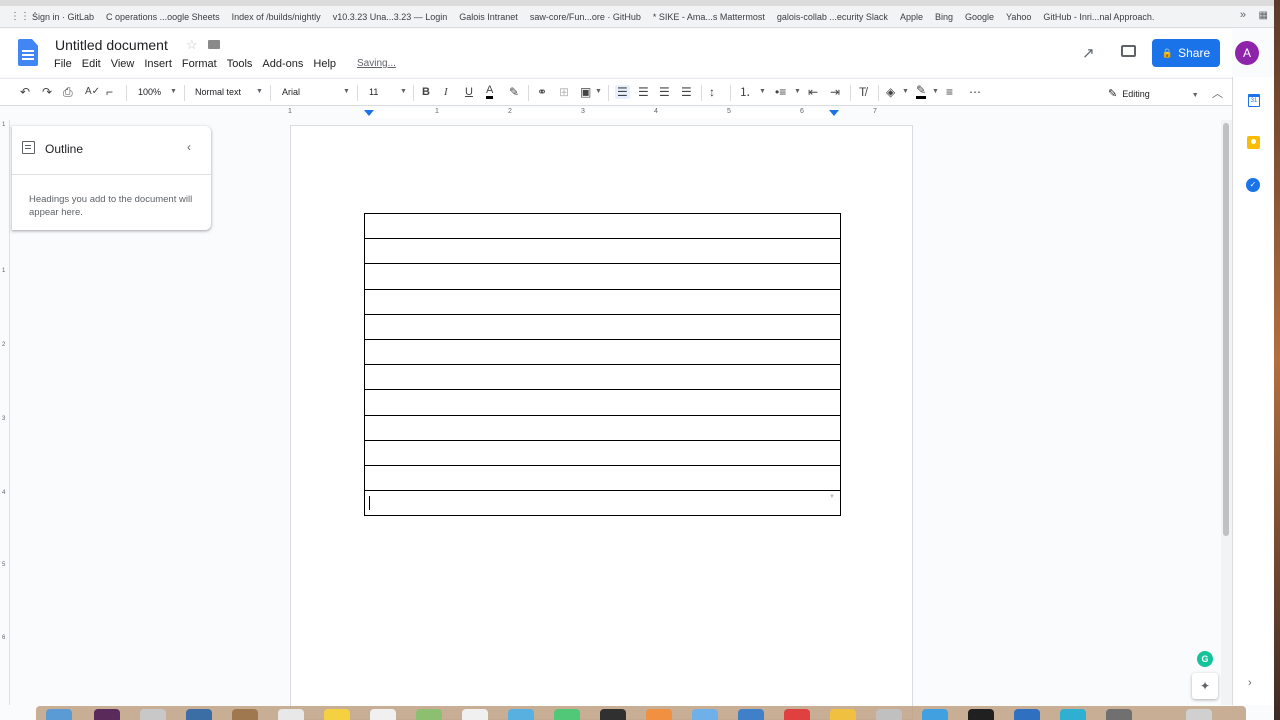 The image size is (1280, 720). What do you see at coordinates (369, 113) in the screenshot?
I see `left-indent-marker` at bounding box center [369, 113].